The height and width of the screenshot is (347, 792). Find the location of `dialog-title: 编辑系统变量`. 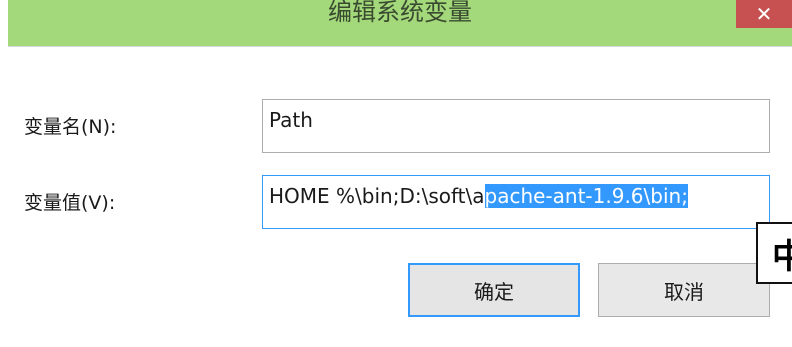

dialog-title: 编辑系统变量 is located at coordinates (400, 13).